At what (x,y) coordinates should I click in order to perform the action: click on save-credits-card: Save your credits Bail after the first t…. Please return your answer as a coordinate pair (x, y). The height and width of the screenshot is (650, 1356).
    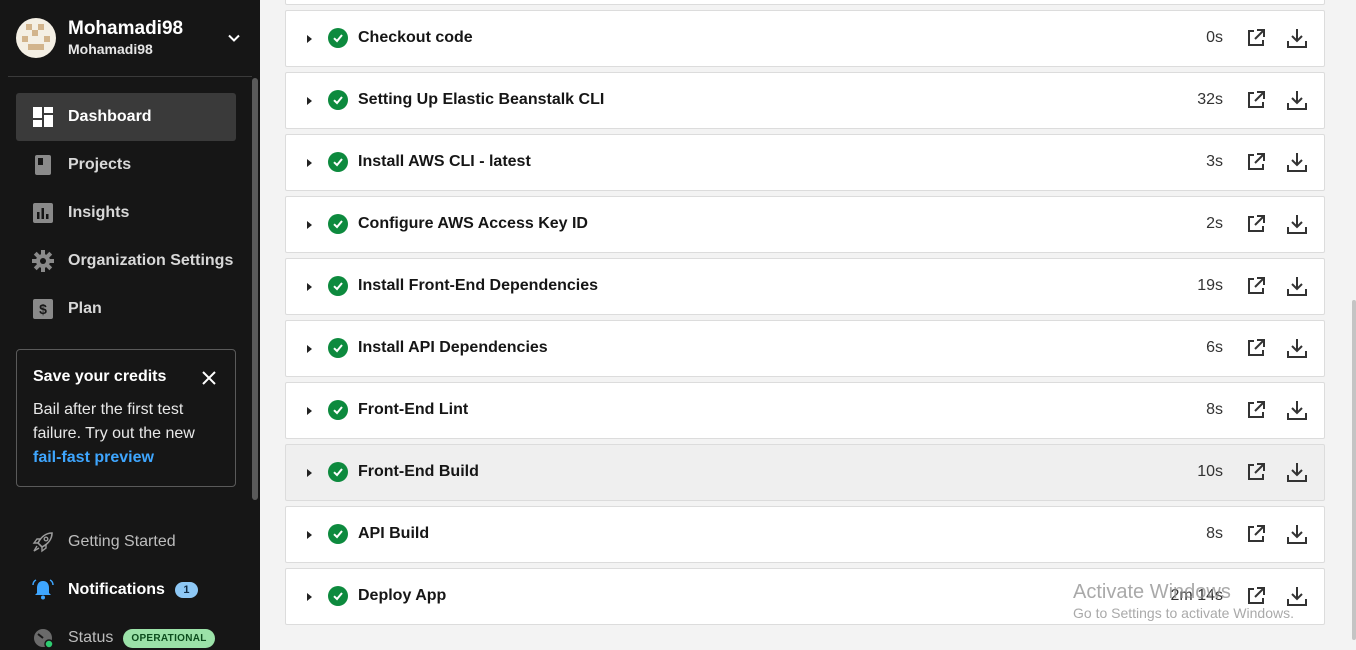
    Looking at the image, I should click on (126, 418).